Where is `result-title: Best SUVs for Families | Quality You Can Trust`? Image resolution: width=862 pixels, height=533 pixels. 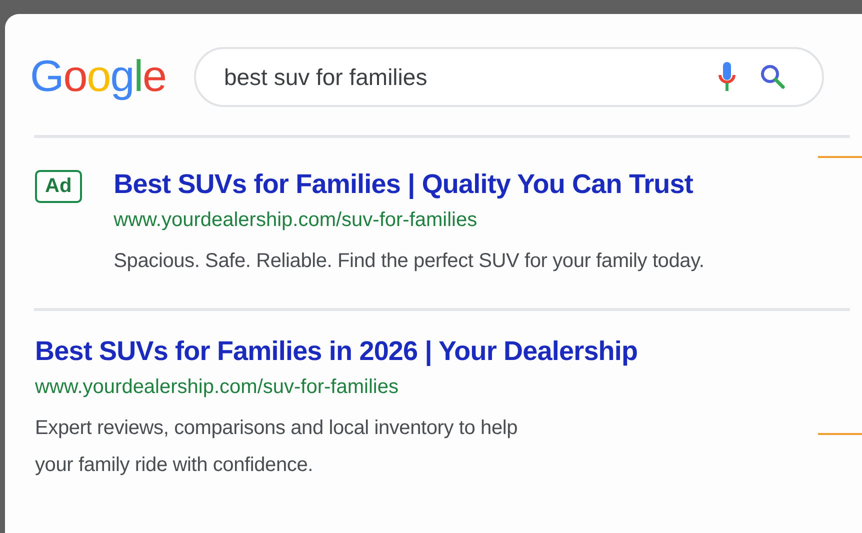
result-title: Best SUVs for Families | Quality You Can Trust is located at coordinates (409, 184).